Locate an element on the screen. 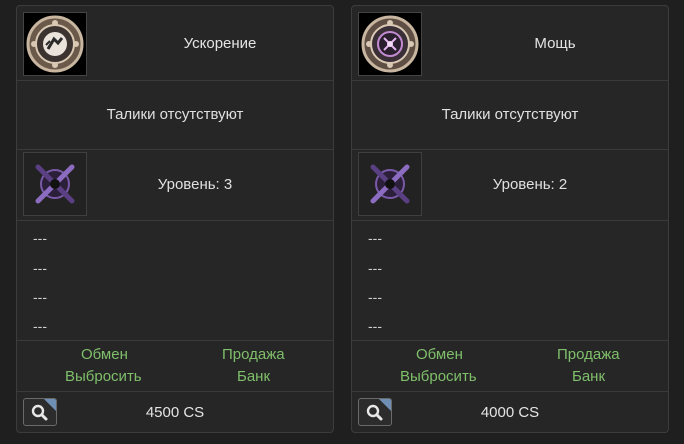 The height and width of the screenshot is (444, 684). price-label: 4500 CS is located at coordinates (175, 412).